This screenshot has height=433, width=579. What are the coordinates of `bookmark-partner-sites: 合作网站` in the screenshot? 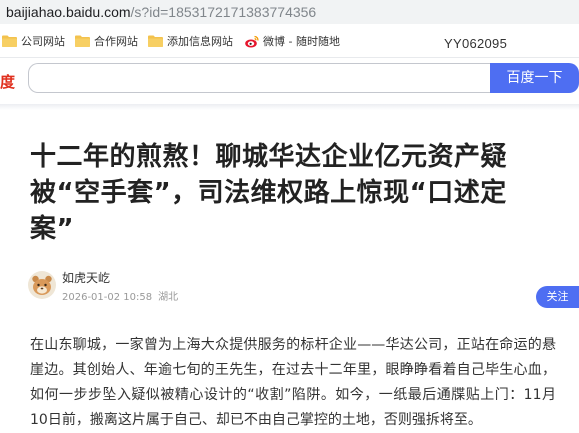 It's located at (106, 41).